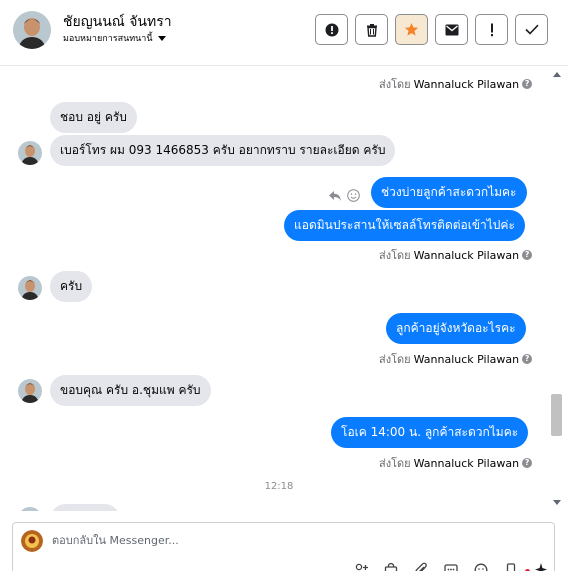 Image resolution: width=568 pixels, height=571 pixels. I want to click on star-icon, so click(411, 29).